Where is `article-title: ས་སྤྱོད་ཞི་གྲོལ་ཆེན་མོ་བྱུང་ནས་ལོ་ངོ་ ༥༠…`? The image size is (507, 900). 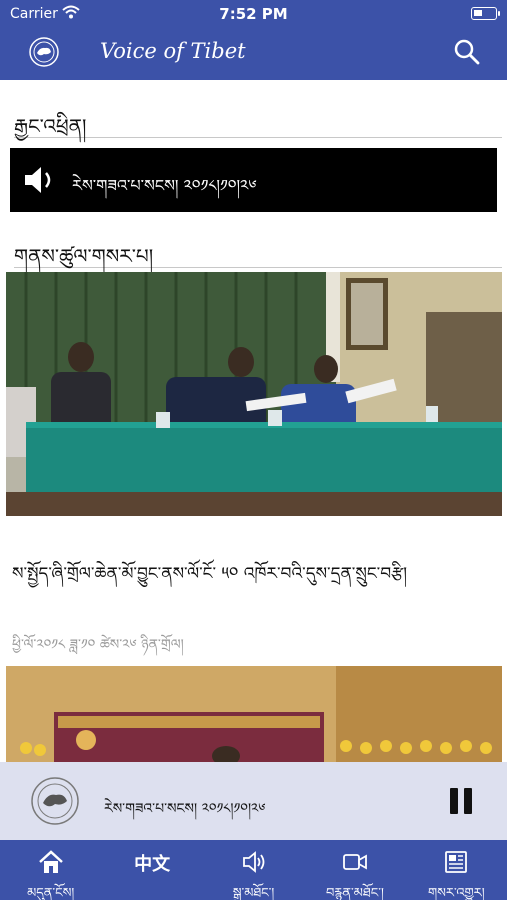
article-title: ས་སྤྱོད་ཞི་གྲོལ་ཆེན་མོ་བྱུང་ནས་ལོ་ངོ་ ༥༠… is located at coordinates (257, 574).